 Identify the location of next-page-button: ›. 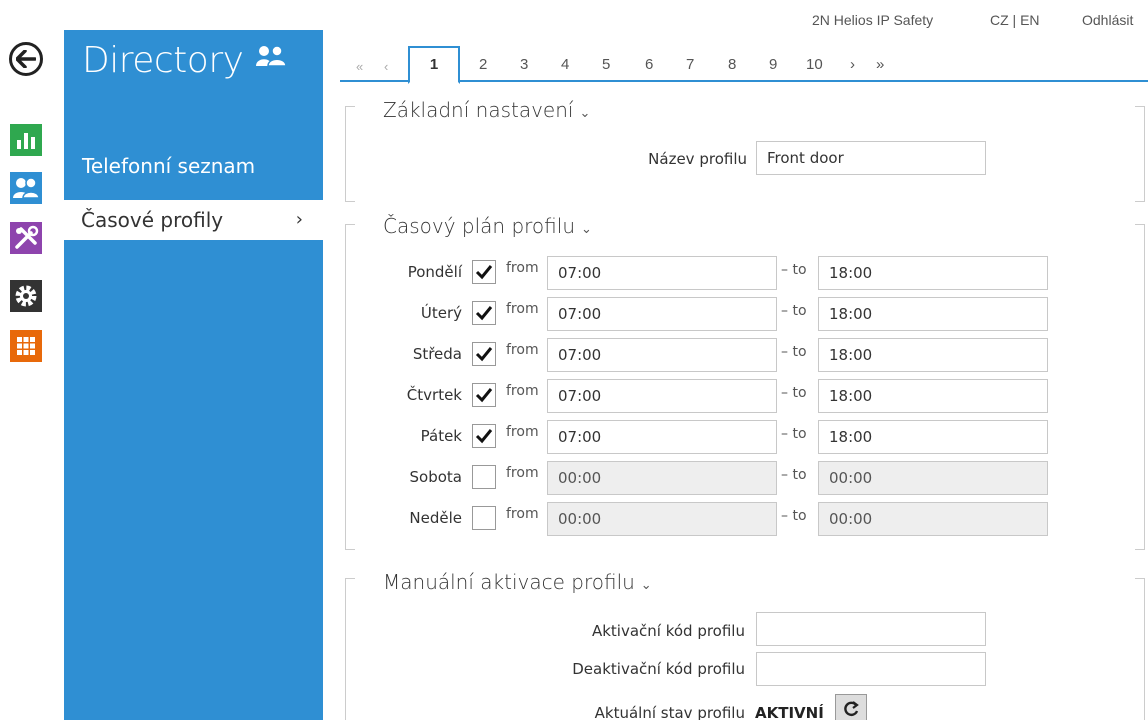
(852, 64).